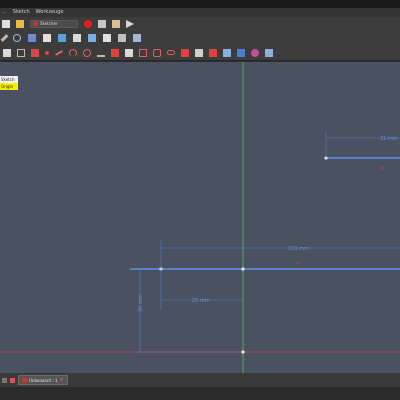 The height and width of the screenshot is (400, 400). What do you see at coordinates (243, 269) in the screenshot?
I see `sketch-point` at bounding box center [243, 269].